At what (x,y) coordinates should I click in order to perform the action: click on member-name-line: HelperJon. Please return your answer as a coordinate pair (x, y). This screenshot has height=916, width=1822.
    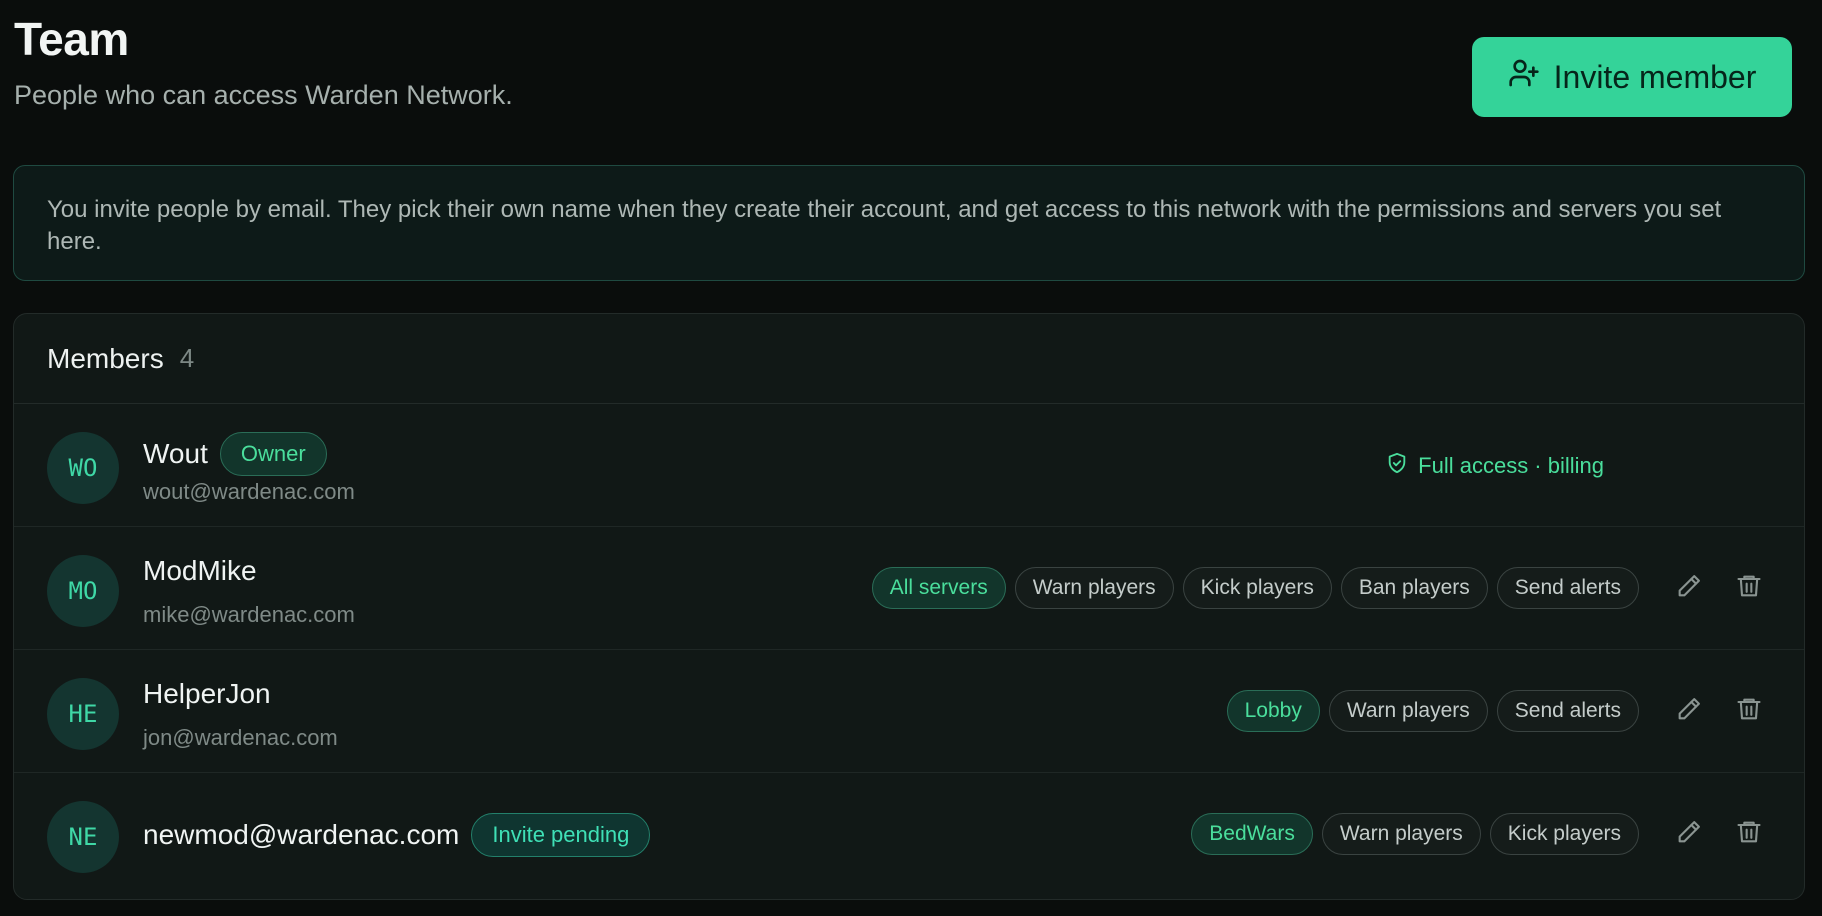
    Looking at the image, I should click on (207, 694).